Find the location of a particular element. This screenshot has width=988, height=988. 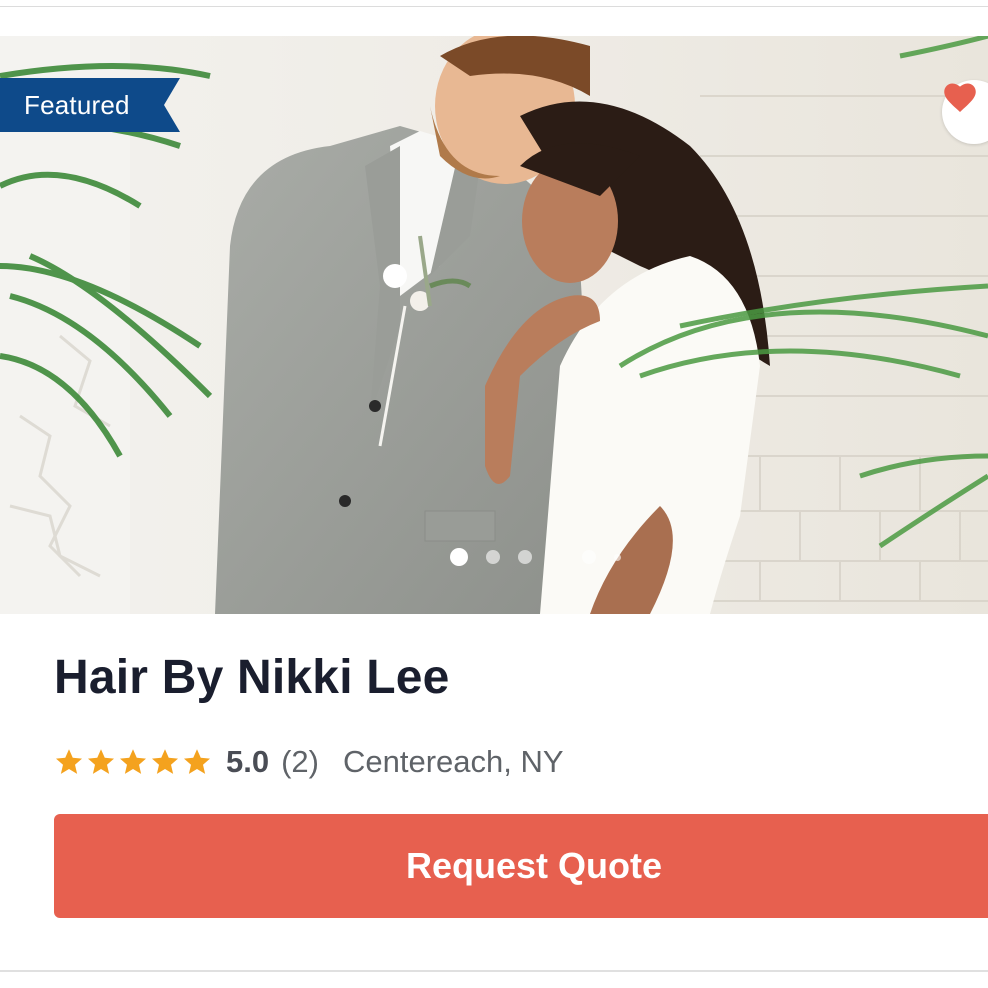

featured-badge: Featured is located at coordinates (90, 105).